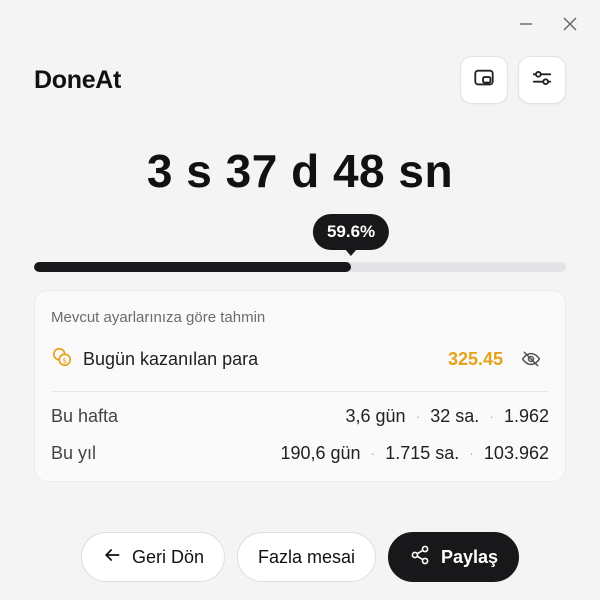 The height and width of the screenshot is (600, 600). Describe the element at coordinates (526, 415) in the screenshot. I see `stat-amount: 1.962` at that location.